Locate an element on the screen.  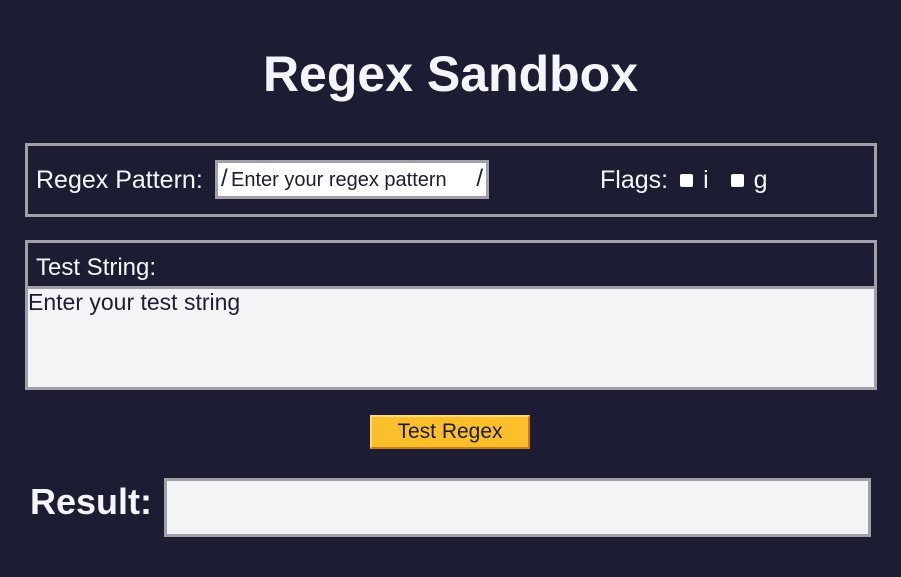
pattern-close-delimiter: / is located at coordinates (479, 178).